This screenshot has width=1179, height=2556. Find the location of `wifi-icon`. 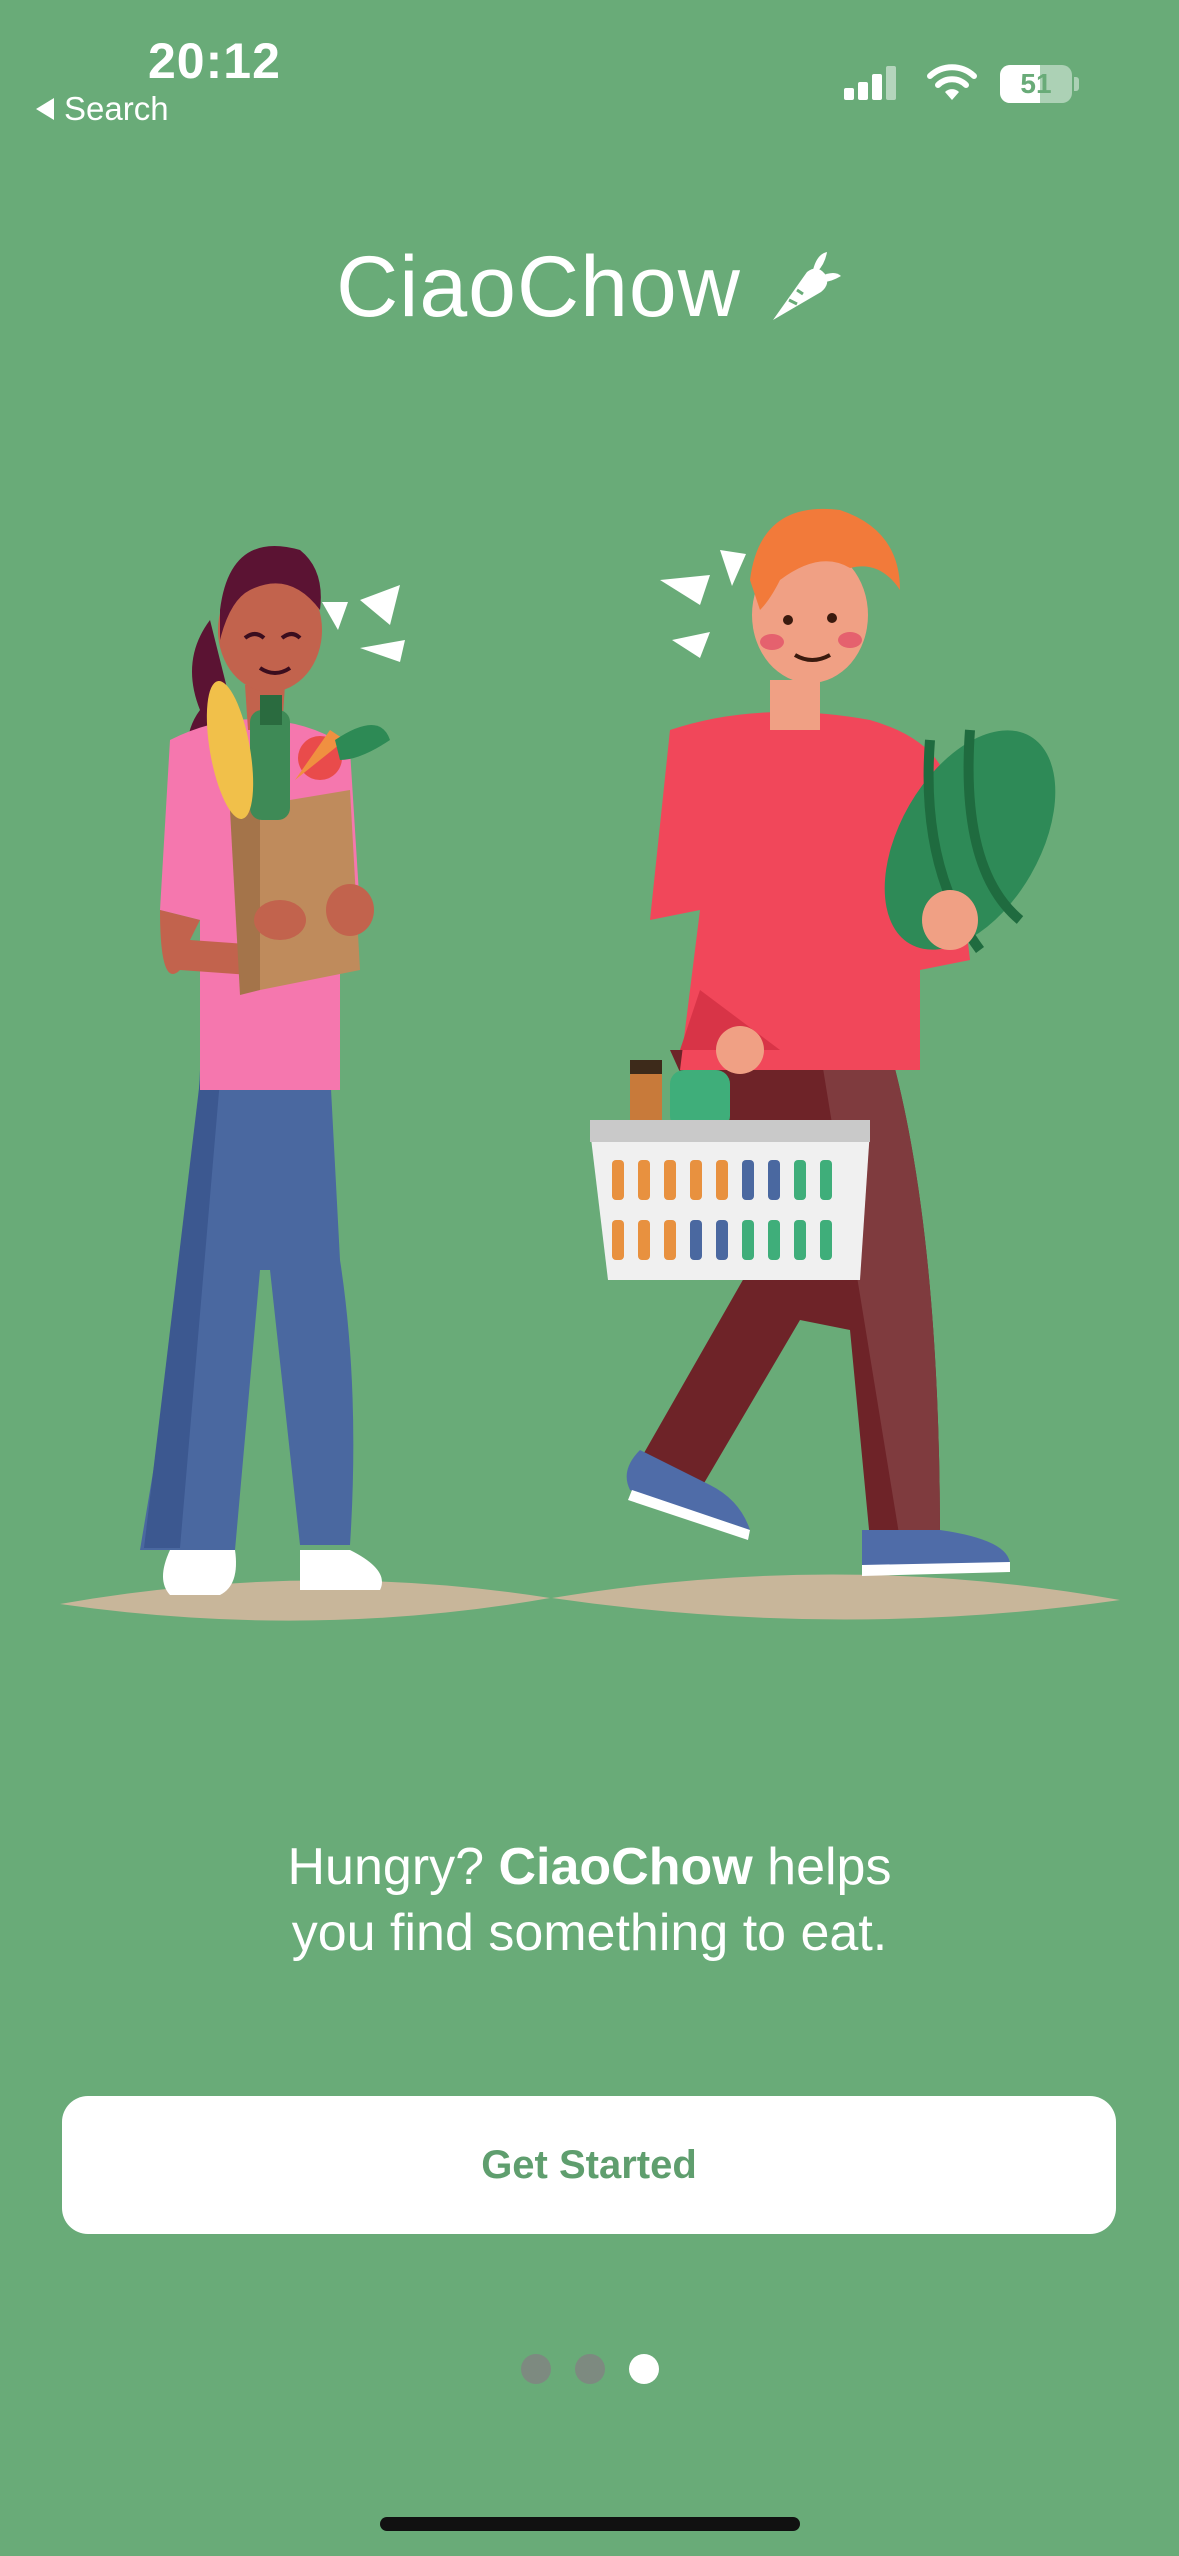

wifi-icon is located at coordinates (952, 82).